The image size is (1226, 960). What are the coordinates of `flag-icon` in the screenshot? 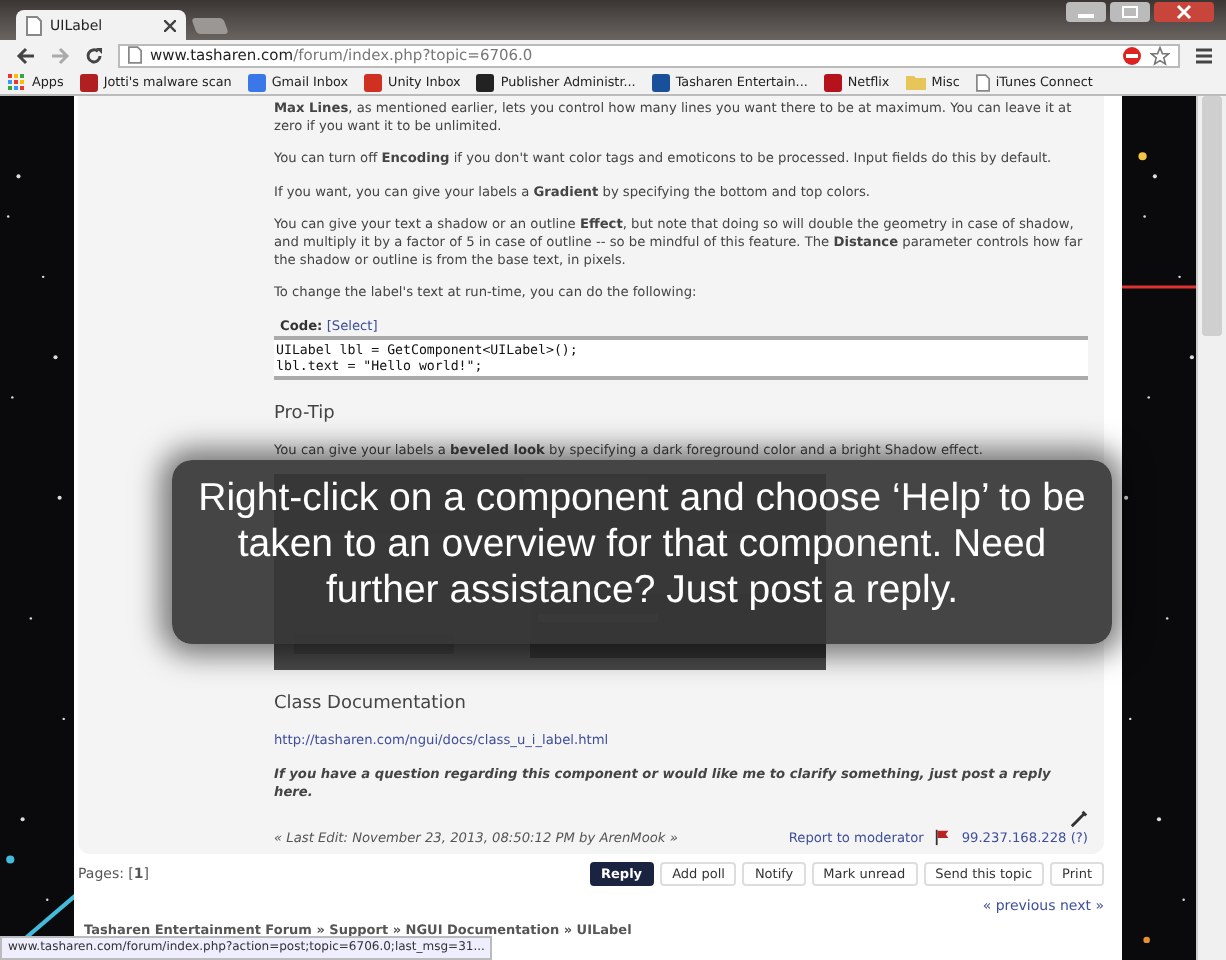 It's located at (942, 837).